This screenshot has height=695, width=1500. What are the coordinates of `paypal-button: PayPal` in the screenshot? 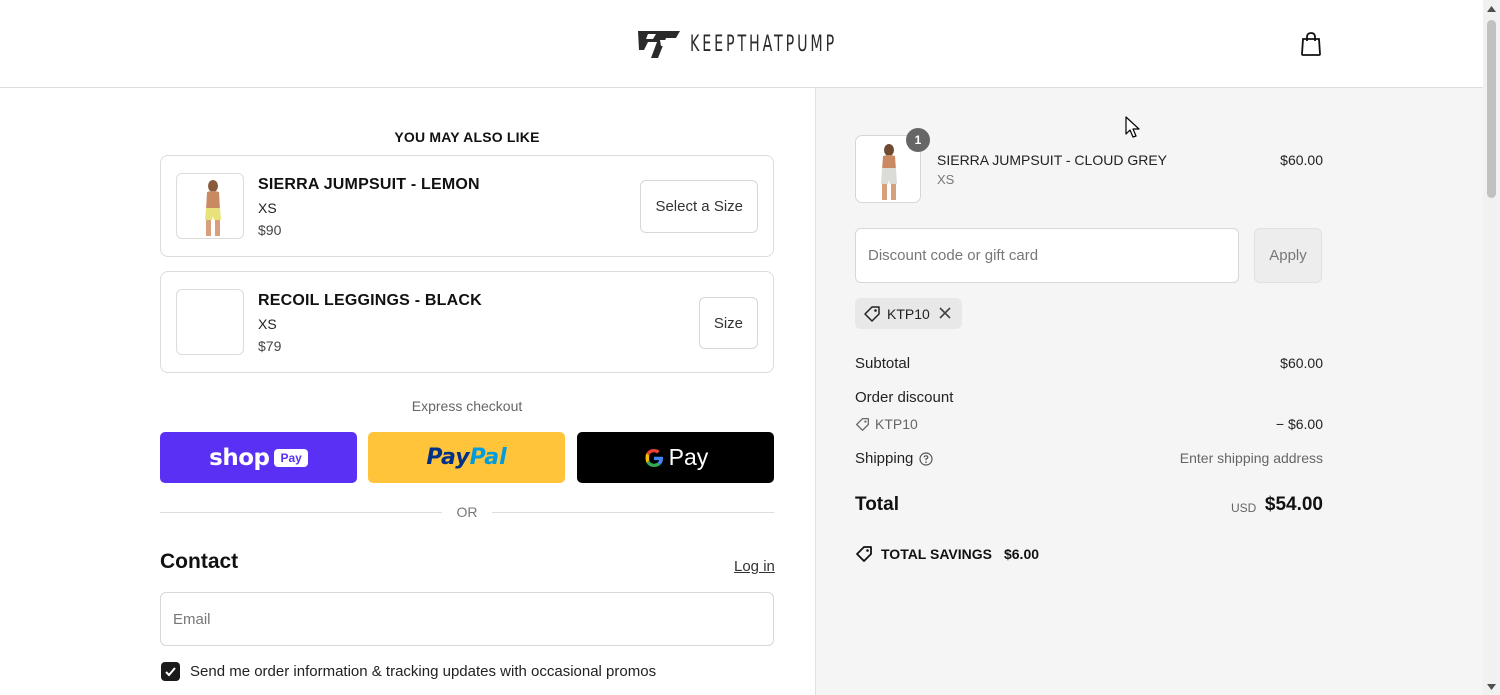 It's located at (466, 457).